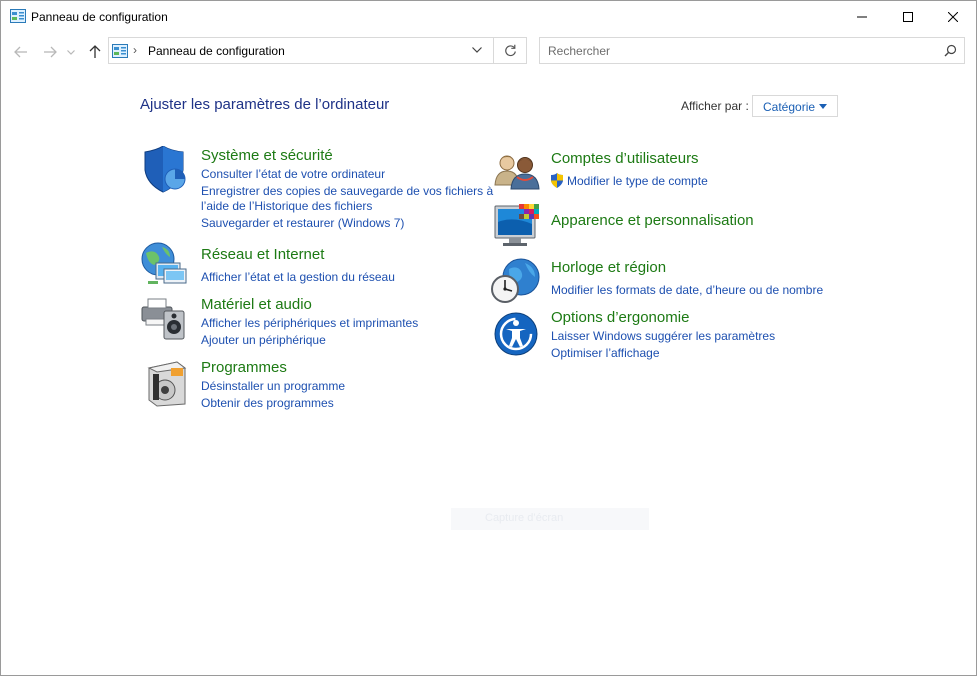 This screenshot has width=977, height=676. I want to click on maximize-button, so click(908, 16).